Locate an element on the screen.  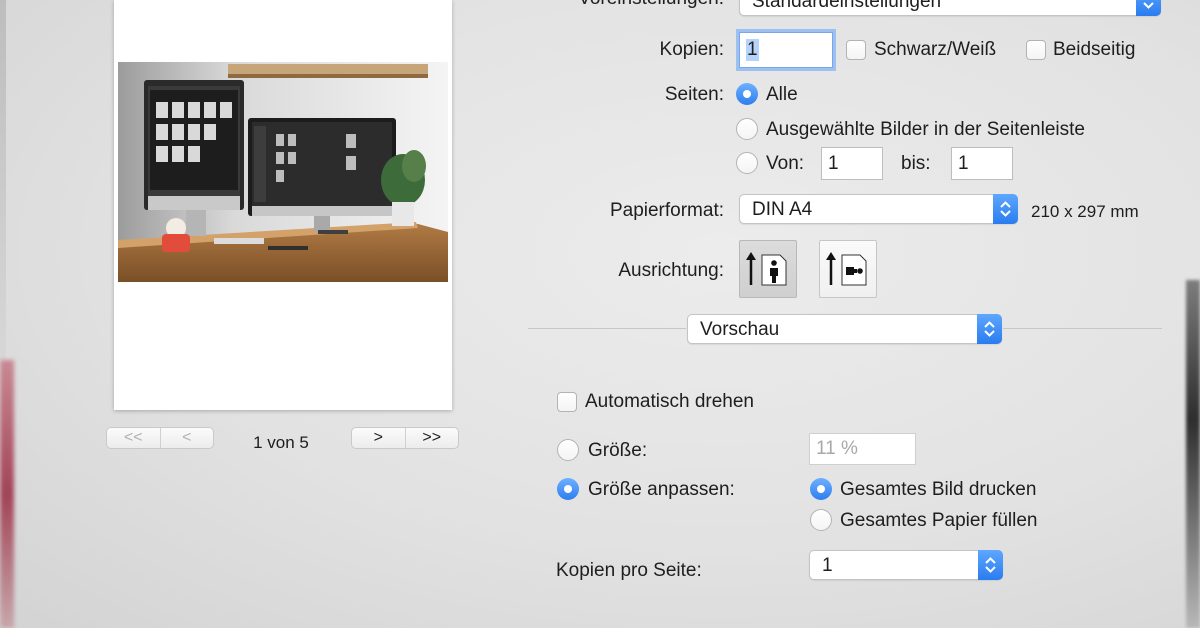
pages-from-input: 1 is located at coordinates (852, 163).